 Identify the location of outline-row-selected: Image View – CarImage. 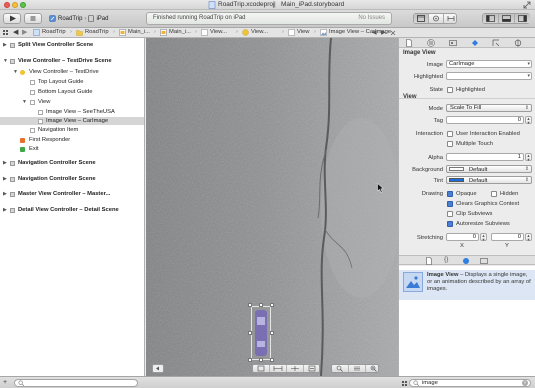
(72, 121).